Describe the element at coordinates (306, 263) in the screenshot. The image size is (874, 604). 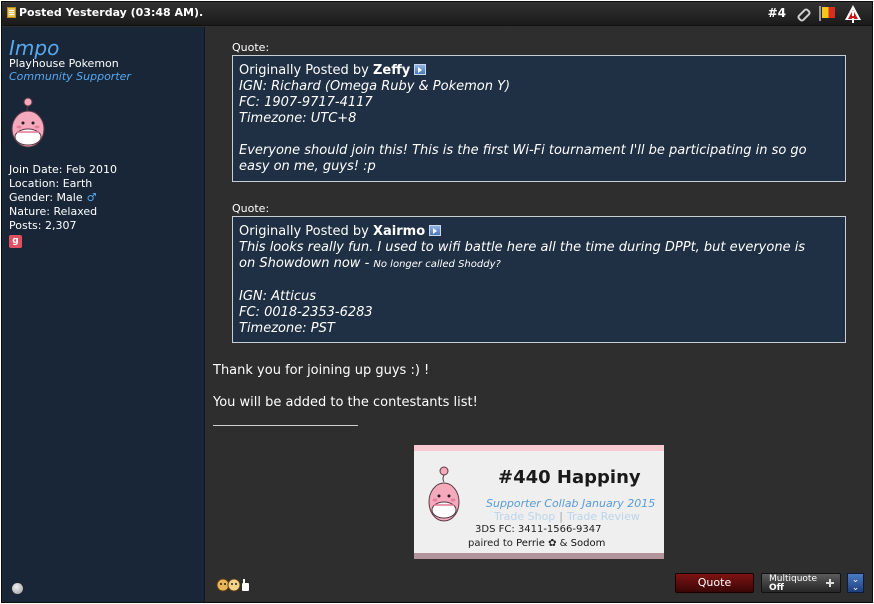
I see `quote-line-main: on Showdown now -` at that location.